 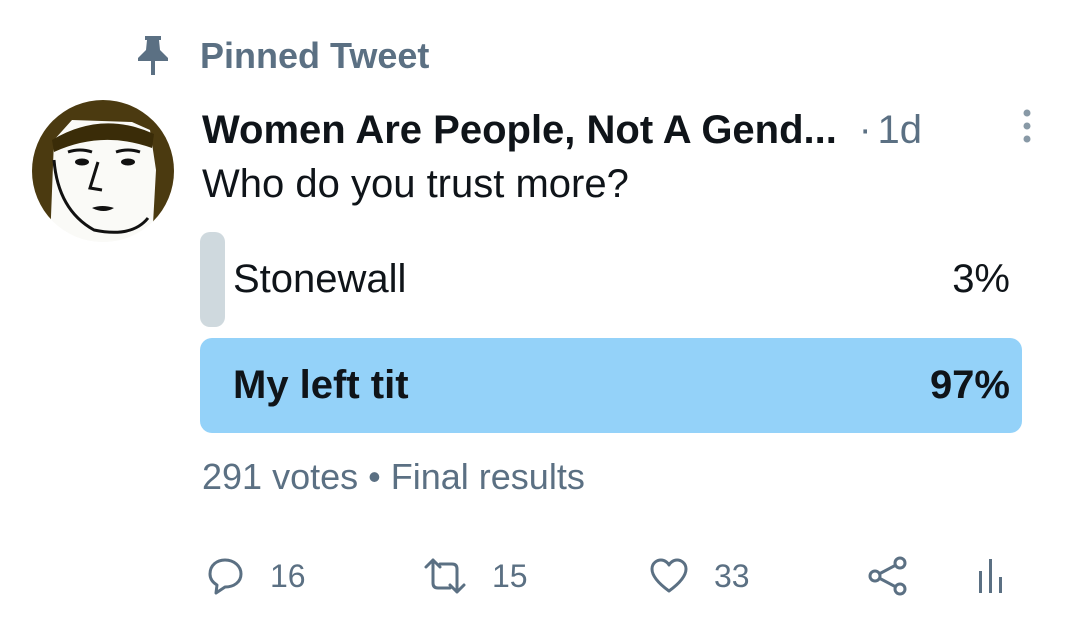 What do you see at coordinates (280, 476) in the screenshot?
I see `poll-votes: 291 votes` at bounding box center [280, 476].